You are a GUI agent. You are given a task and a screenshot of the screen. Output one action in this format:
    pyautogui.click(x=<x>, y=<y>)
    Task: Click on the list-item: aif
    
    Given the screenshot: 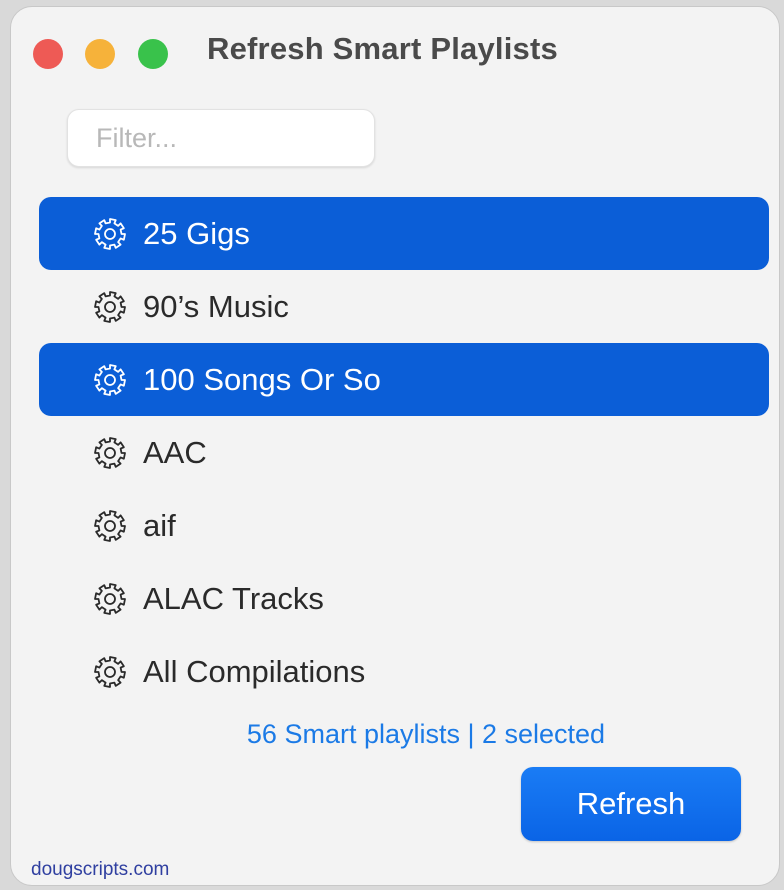 What is the action you would take?
    pyautogui.click(x=404, y=525)
    